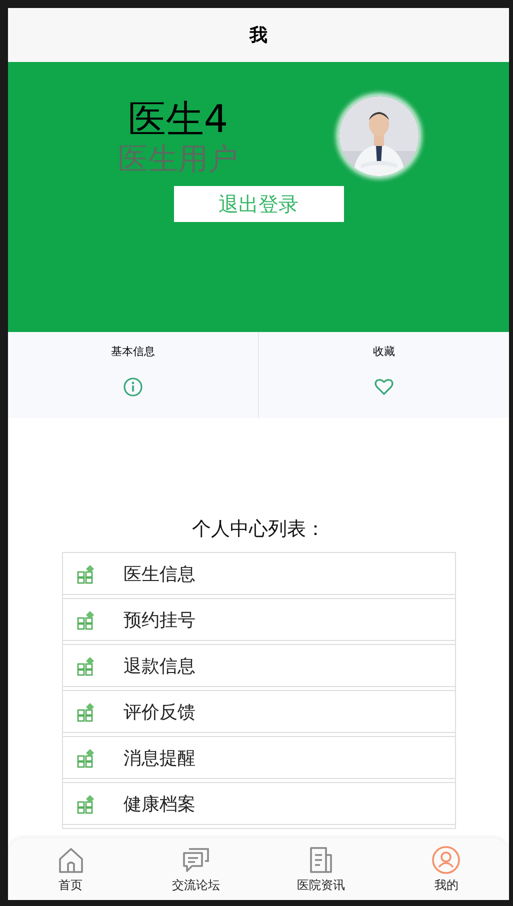  Describe the element at coordinates (258, 711) in the screenshot. I see `menu-item: 评价反馈` at that location.